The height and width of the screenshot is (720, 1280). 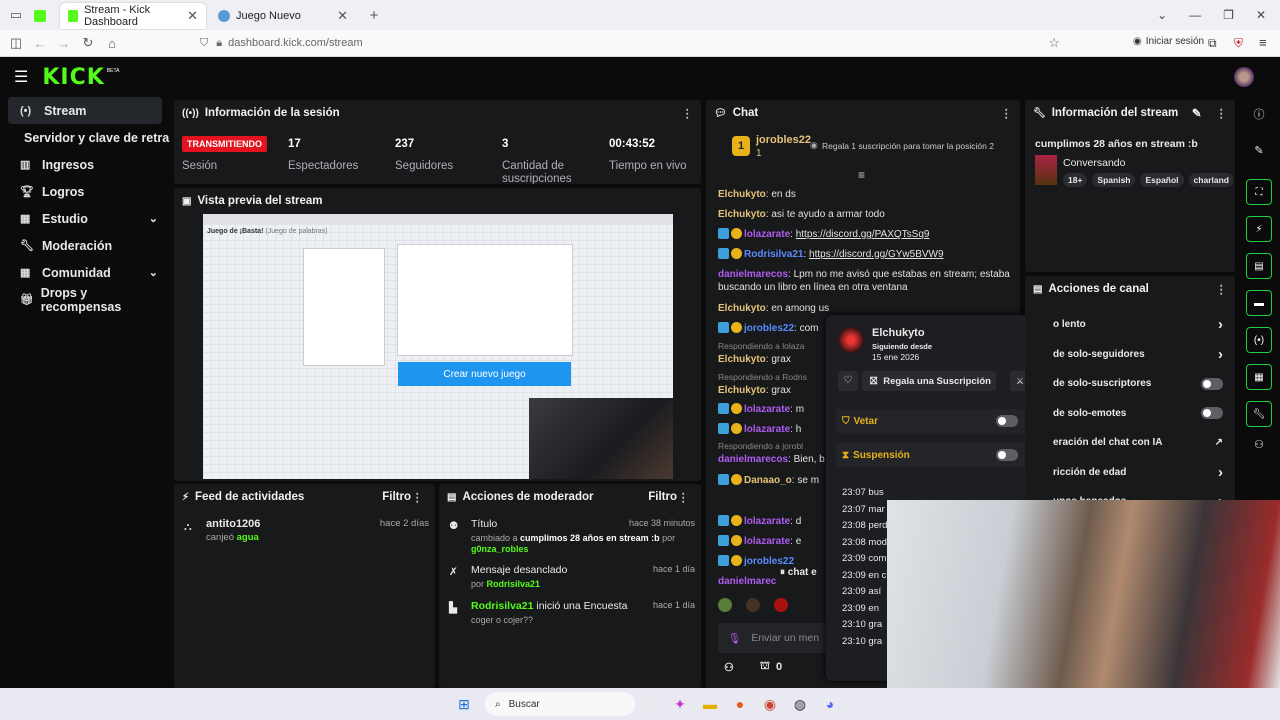 I want to click on chat-username: Rodrisilva21, so click(x=773, y=254).